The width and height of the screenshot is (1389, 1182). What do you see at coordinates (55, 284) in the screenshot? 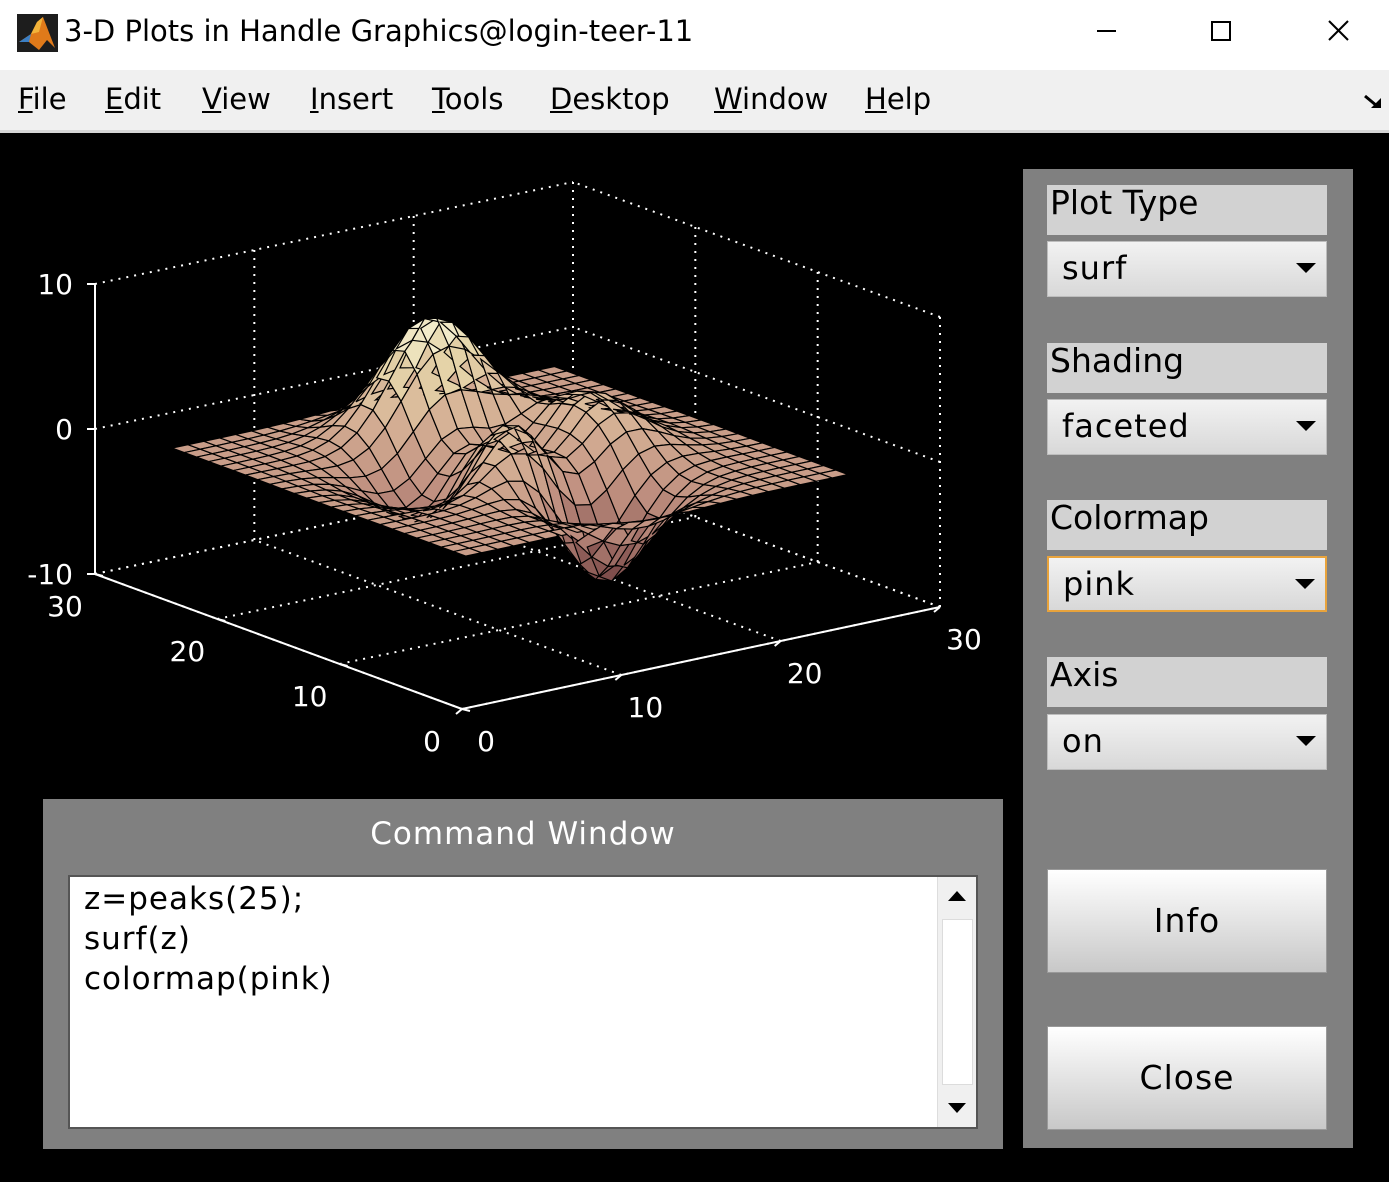
I see `z-tick-label: 10` at bounding box center [55, 284].